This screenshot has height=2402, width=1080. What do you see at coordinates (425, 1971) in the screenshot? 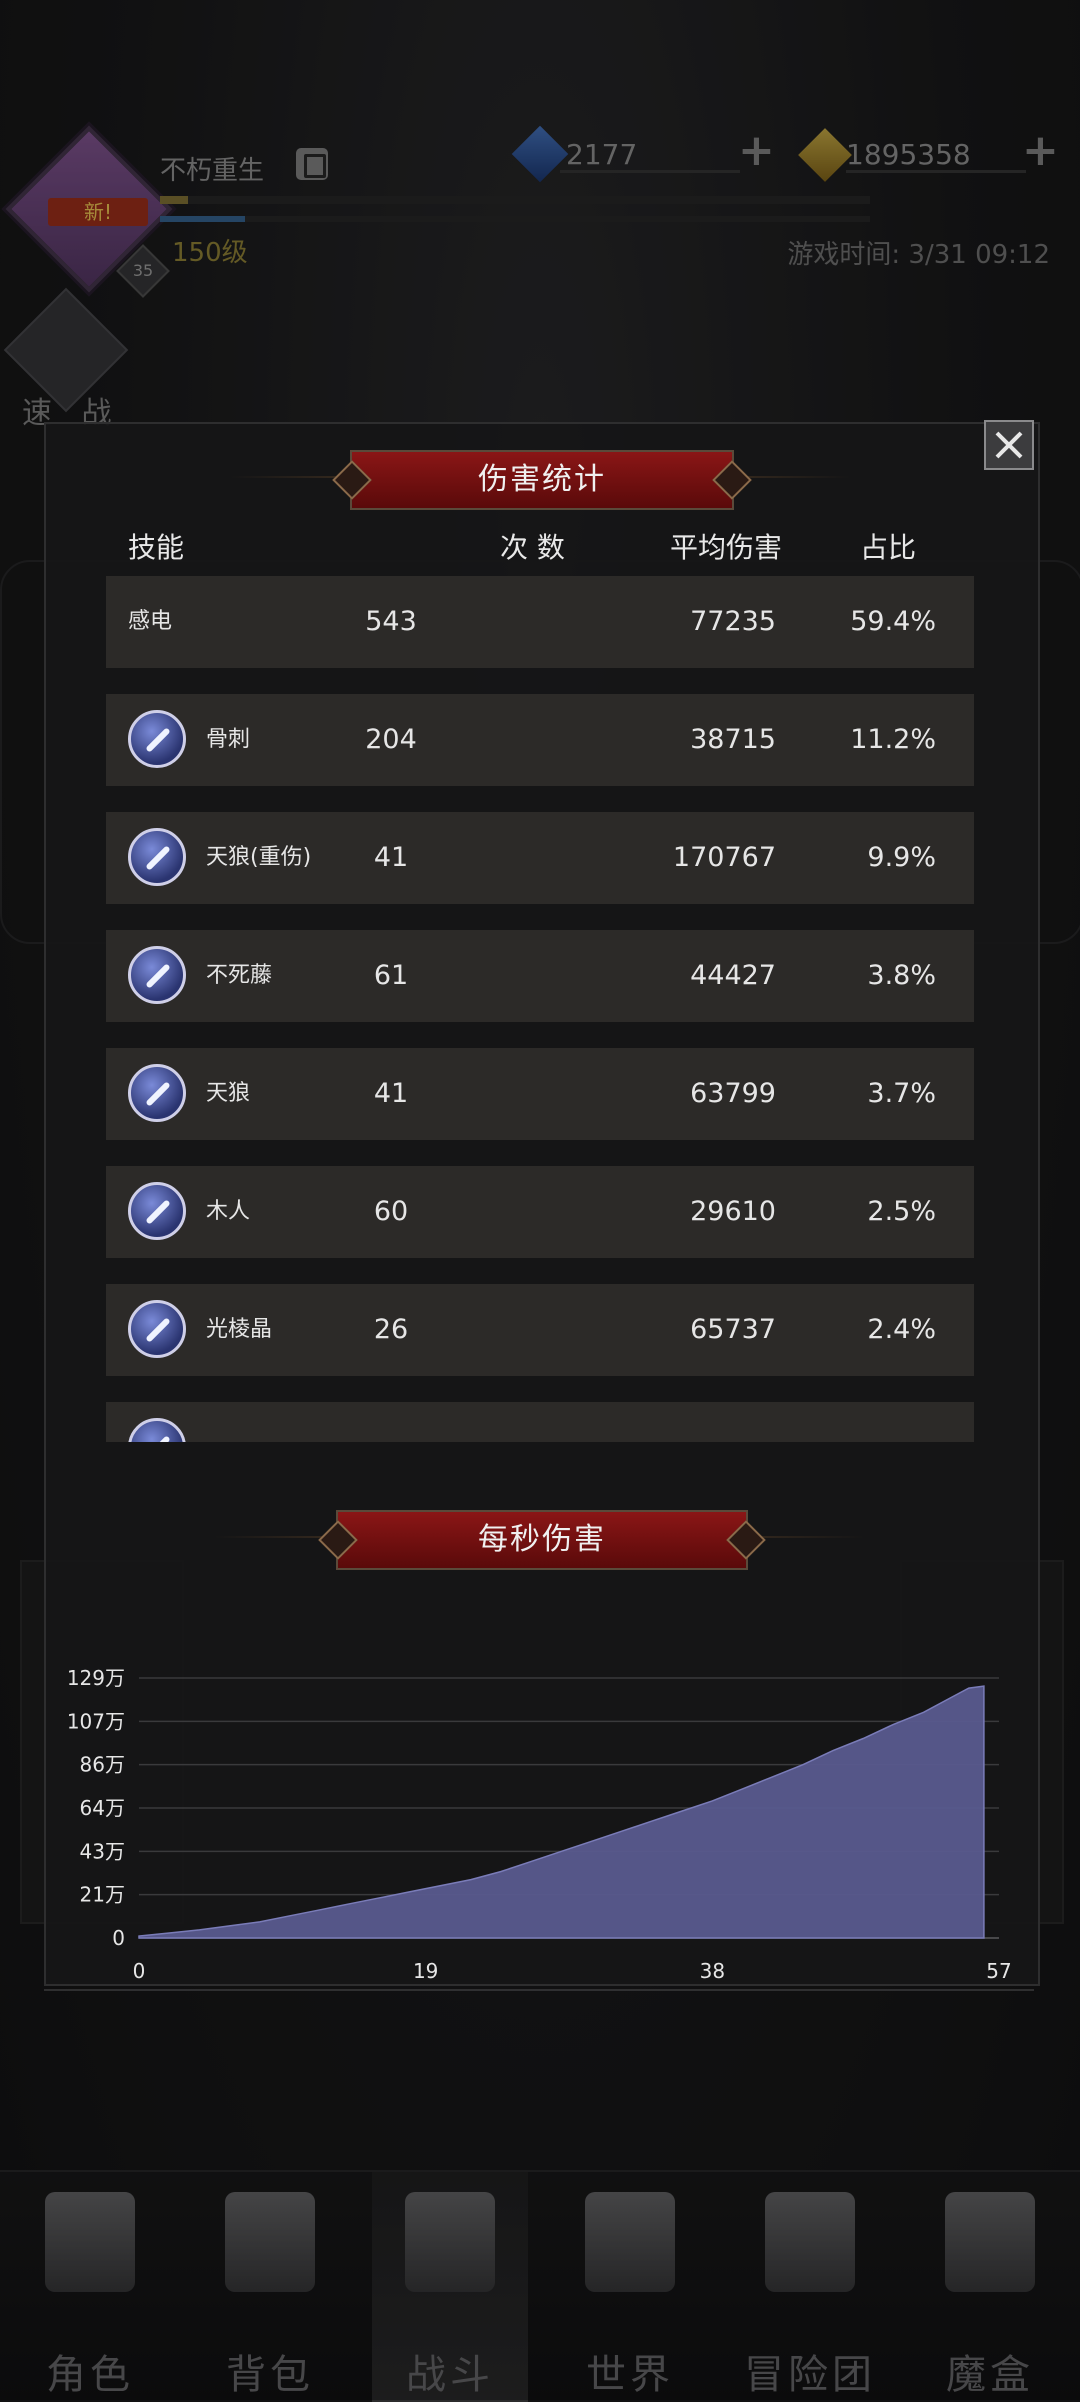
I see `x-tick-label: 19` at bounding box center [425, 1971].